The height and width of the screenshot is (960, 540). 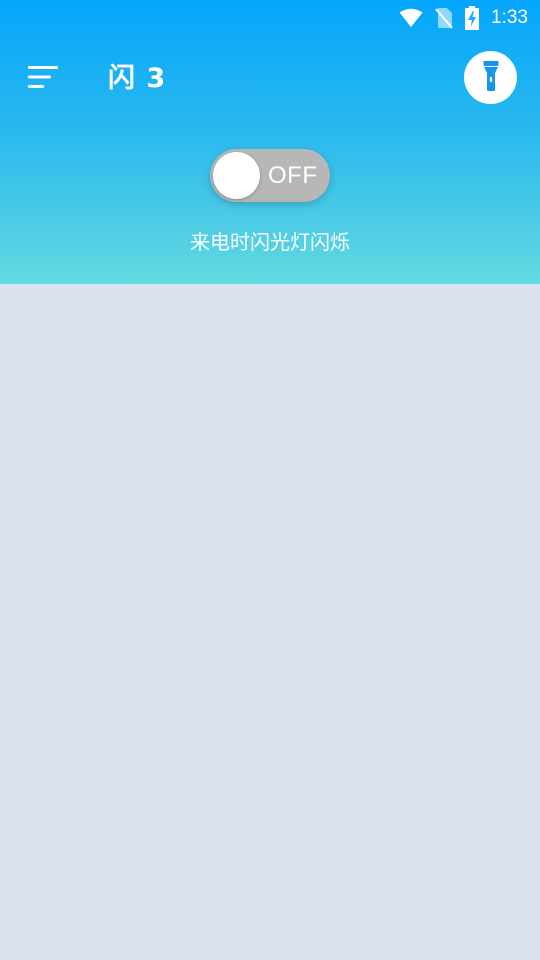 What do you see at coordinates (270, 18) in the screenshot?
I see `status-bar: 1:33` at bounding box center [270, 18].